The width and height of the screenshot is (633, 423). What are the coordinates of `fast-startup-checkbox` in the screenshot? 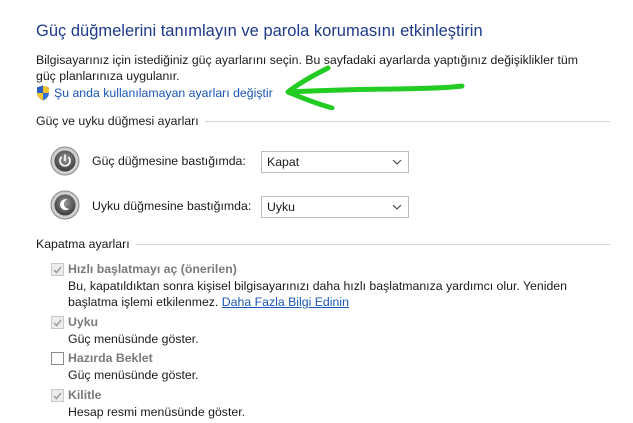 It's located at (57, 269).